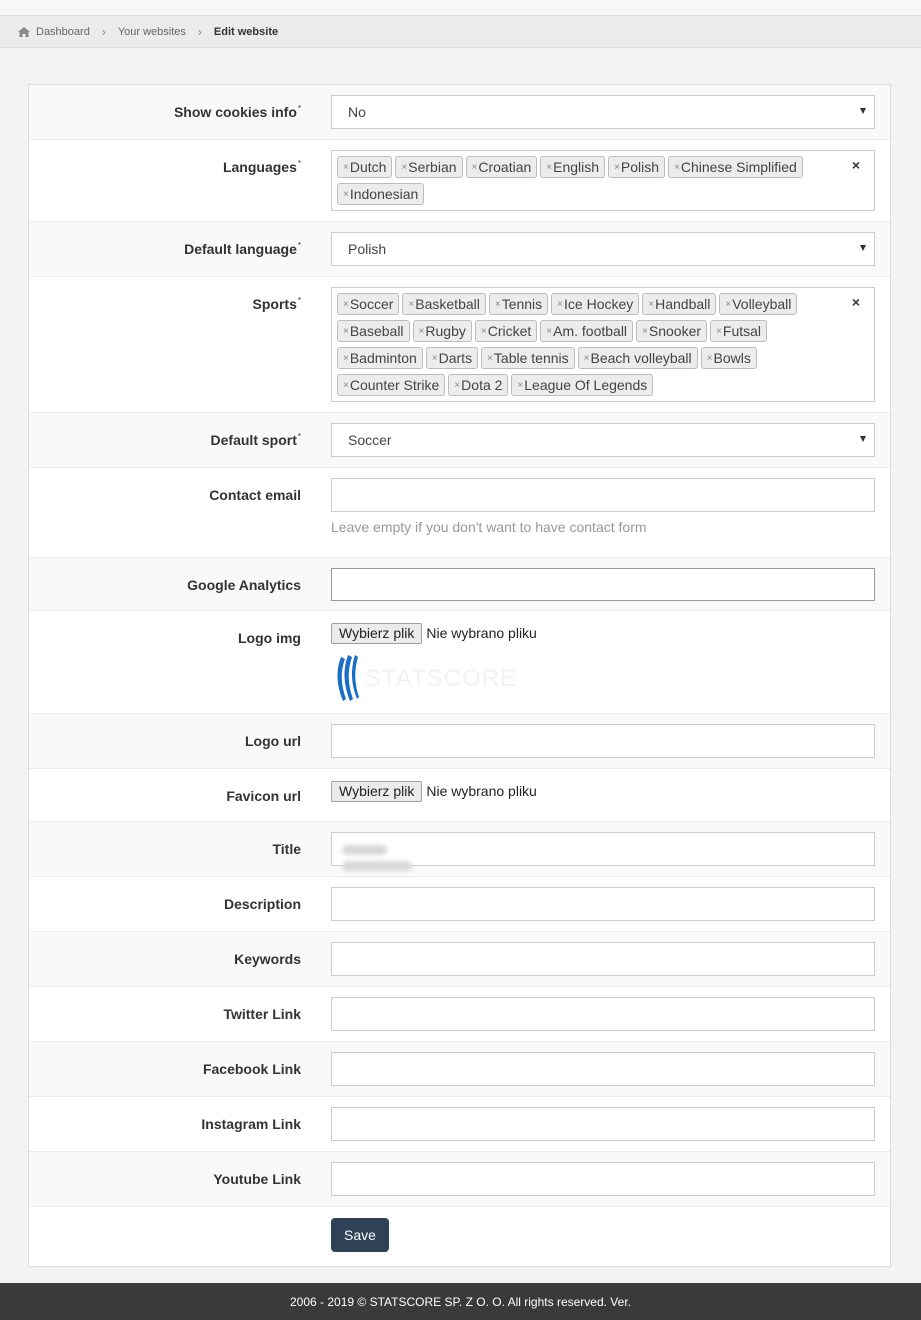 The image size is (921, 1320). What do you see at coordinates (739, 331) in the screenshot?
I see `sport-tag: × Futsal` at bounding box center [739, 331].